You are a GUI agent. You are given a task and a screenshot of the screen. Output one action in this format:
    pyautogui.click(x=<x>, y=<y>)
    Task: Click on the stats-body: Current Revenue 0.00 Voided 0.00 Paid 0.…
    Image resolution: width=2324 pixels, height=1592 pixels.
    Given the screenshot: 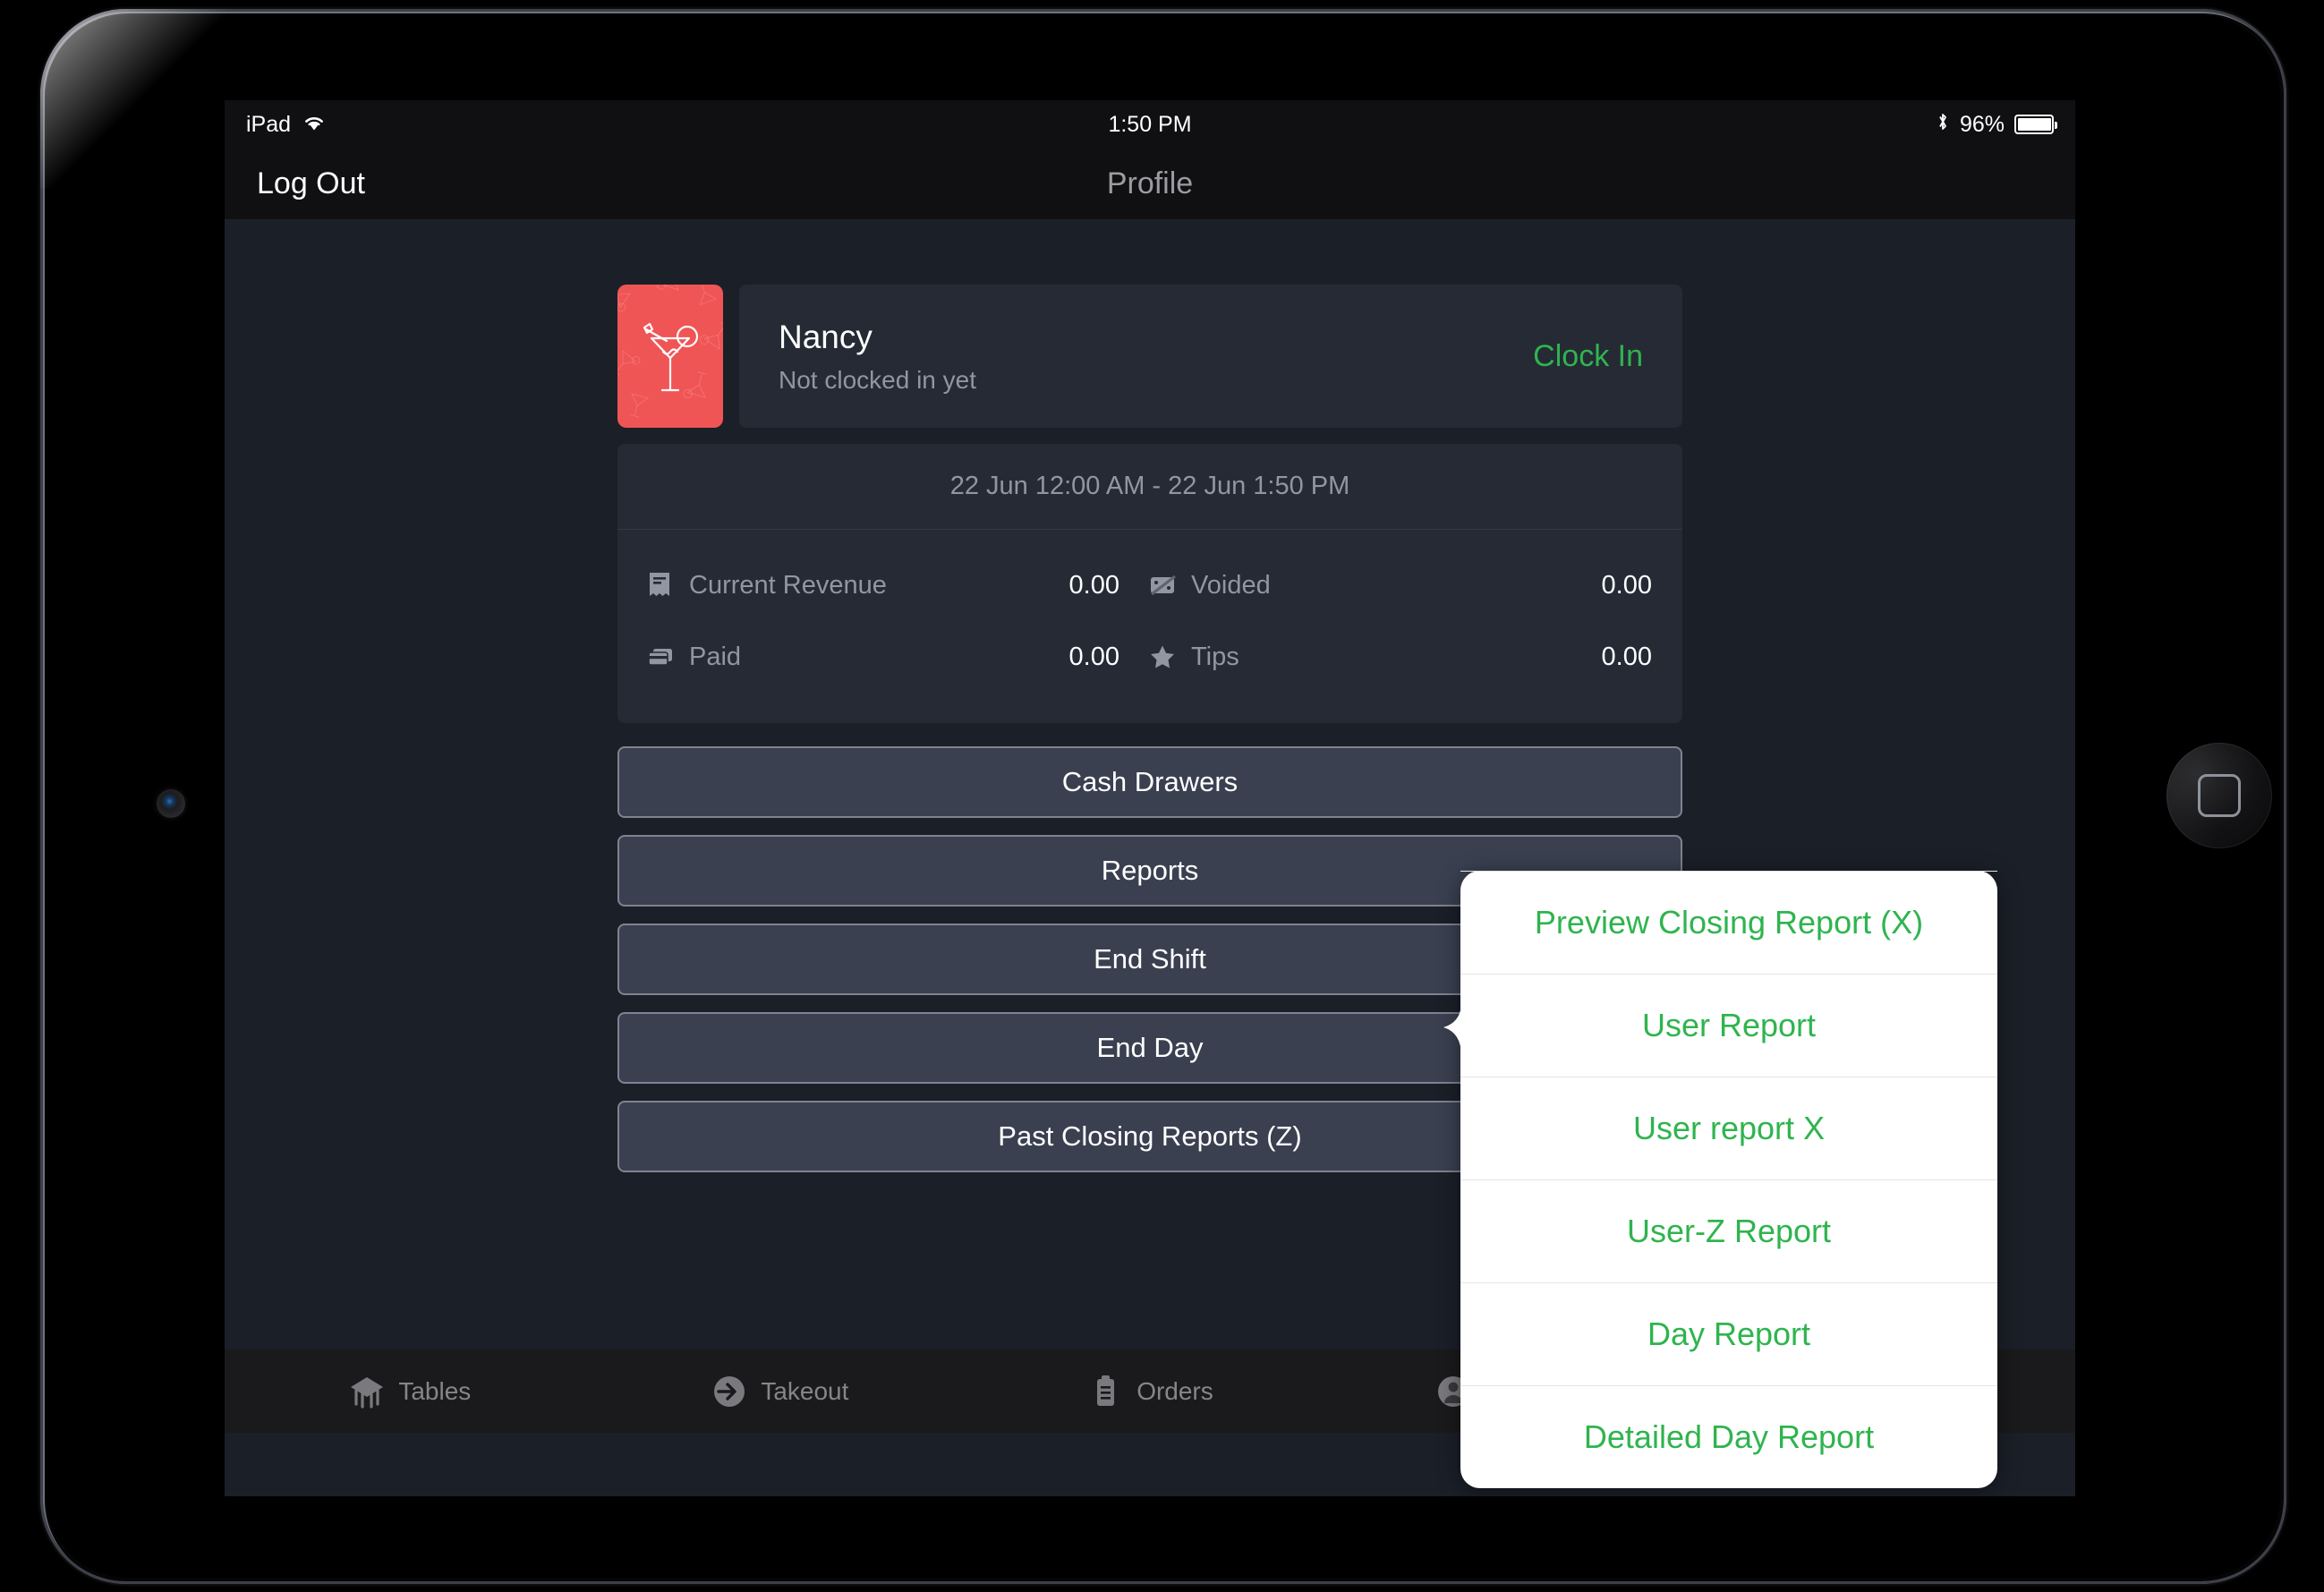 What is the action you would take?
    pyautogui.click(x=1149, y=626)
    